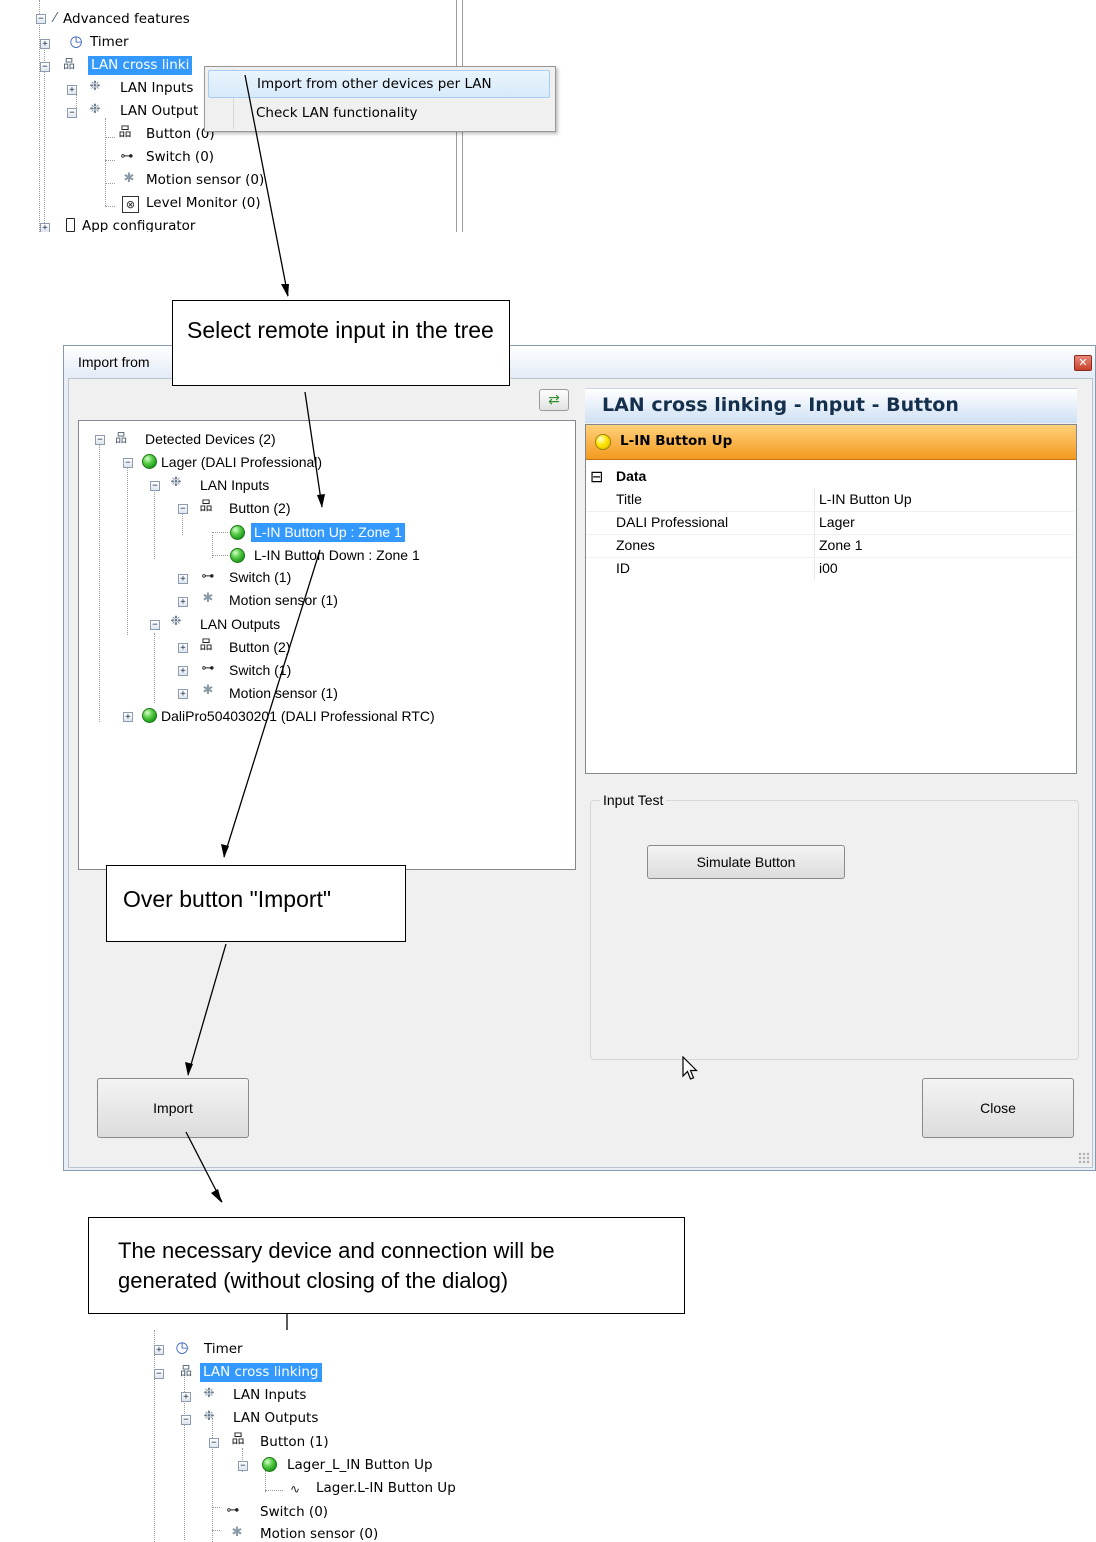 The image size is (1096, 1542). Describe the element at coordinates (295, 1489) in the screenshot. I see `connection-icon: ∿` at that location.